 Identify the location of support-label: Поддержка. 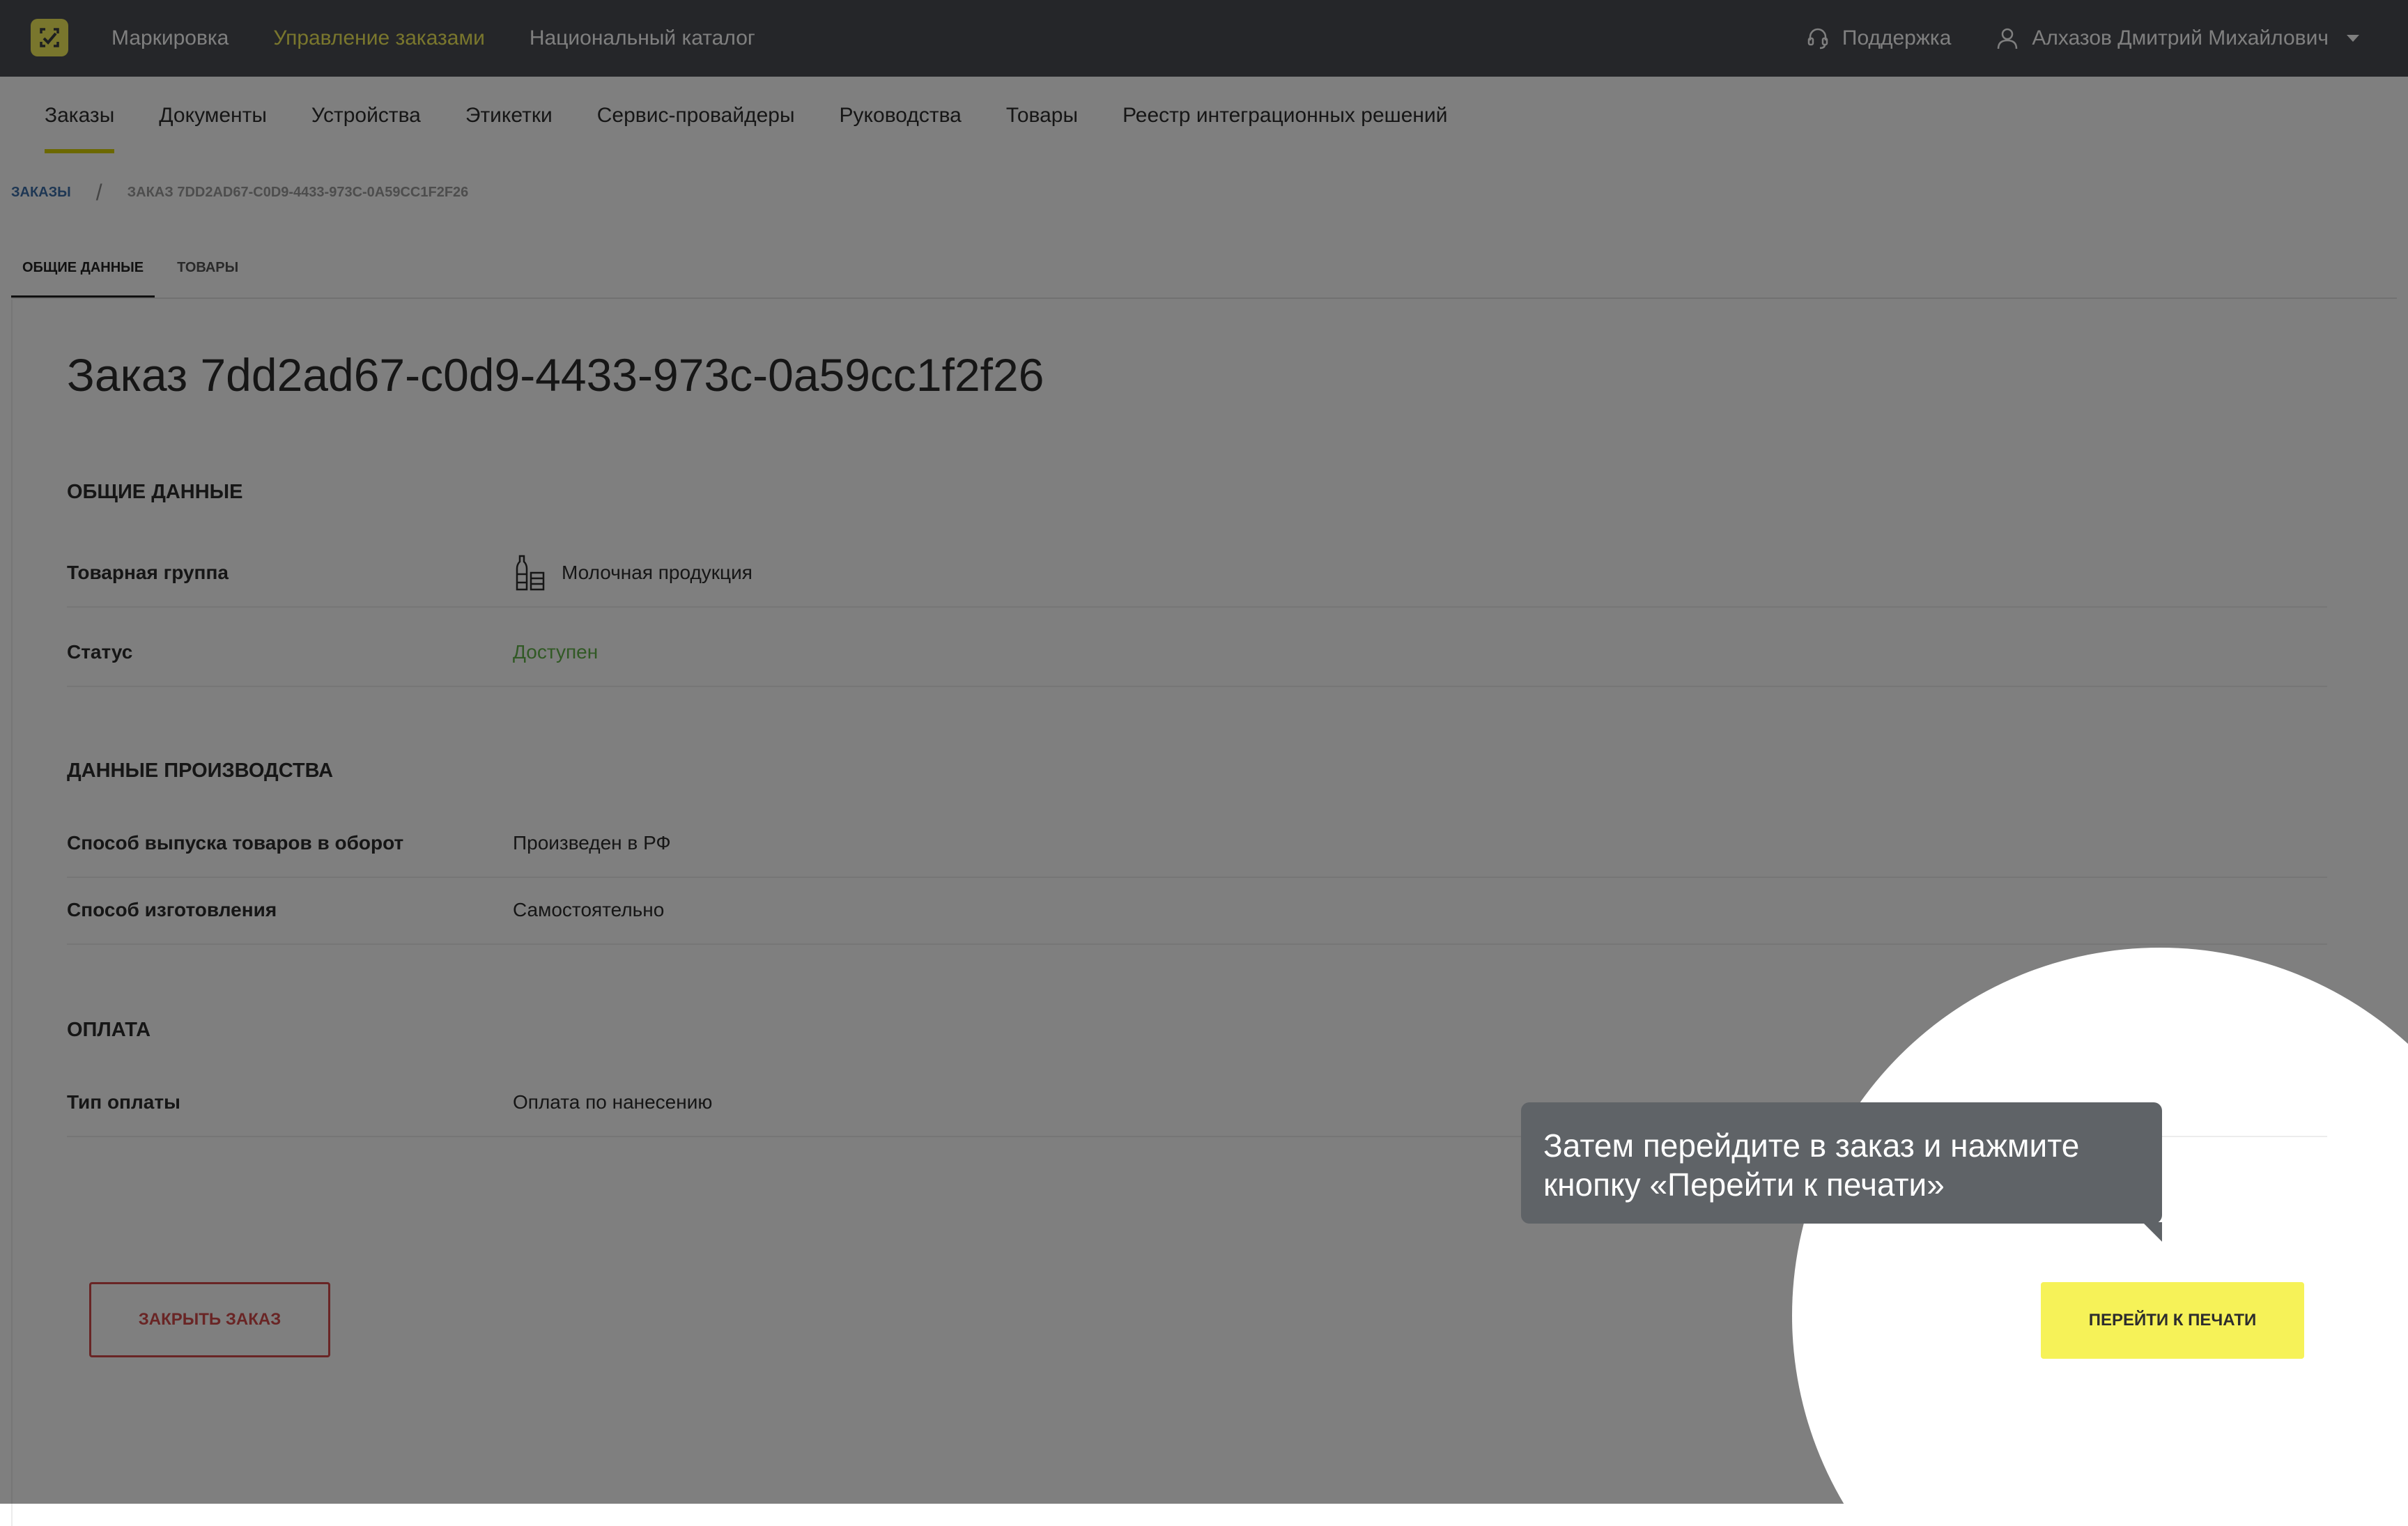
(1897, 37).